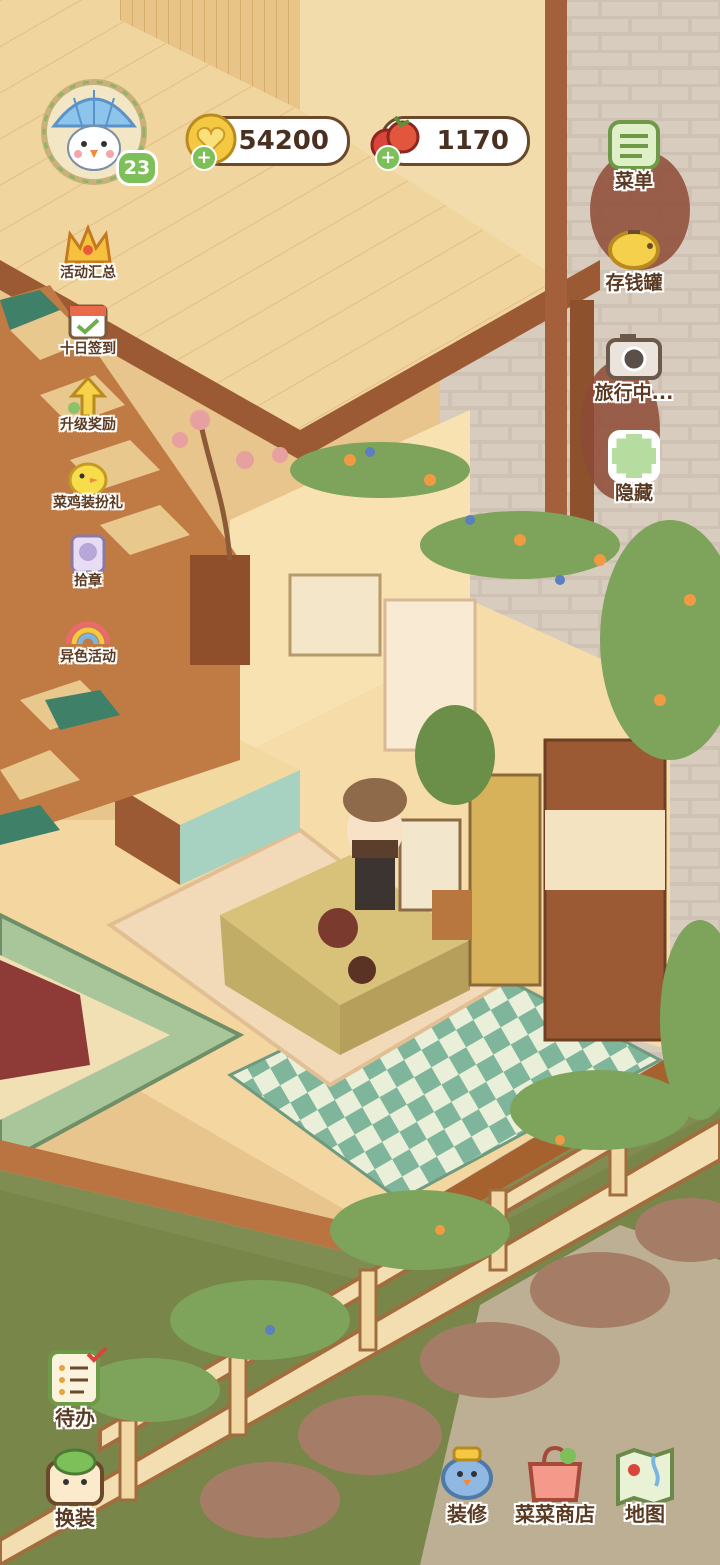 The height and width of the screenshot is (1565, 720). What do you see at coordinates (88, 503) in the screenshot?
I see `chick-dressup-label: 菜鸡装扮礼` at bounding box center [88, 503].